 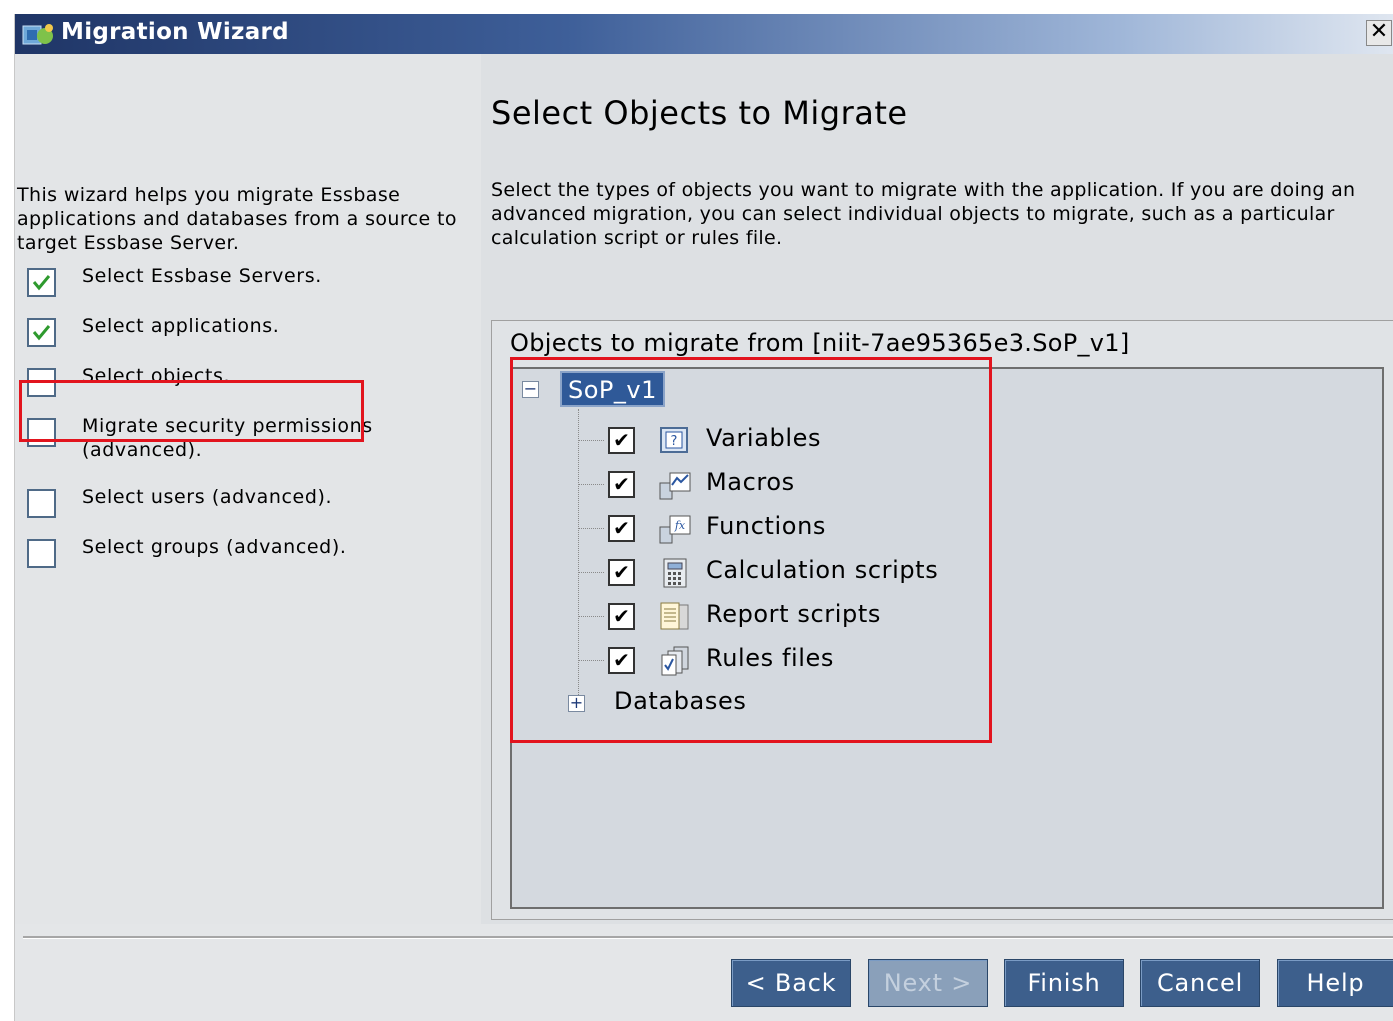 I want to click on step-label: Select applications., so click(x=181, y=326).